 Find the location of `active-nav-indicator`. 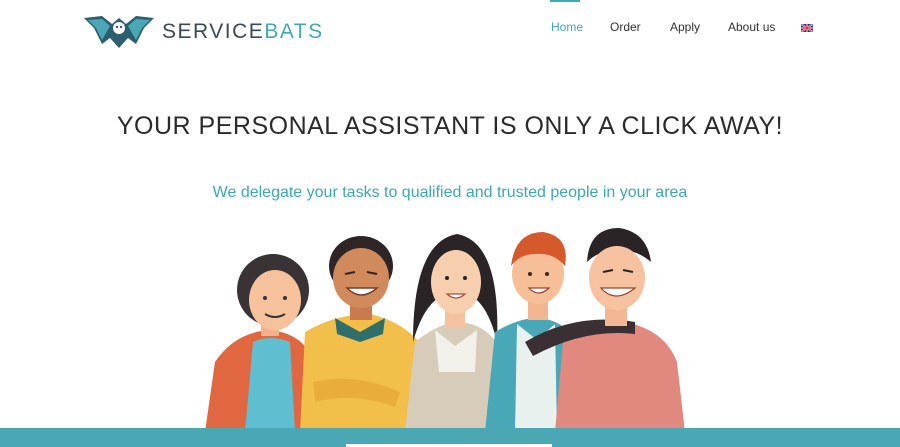

active-nav-indicator is located at coordinates (565, 1).